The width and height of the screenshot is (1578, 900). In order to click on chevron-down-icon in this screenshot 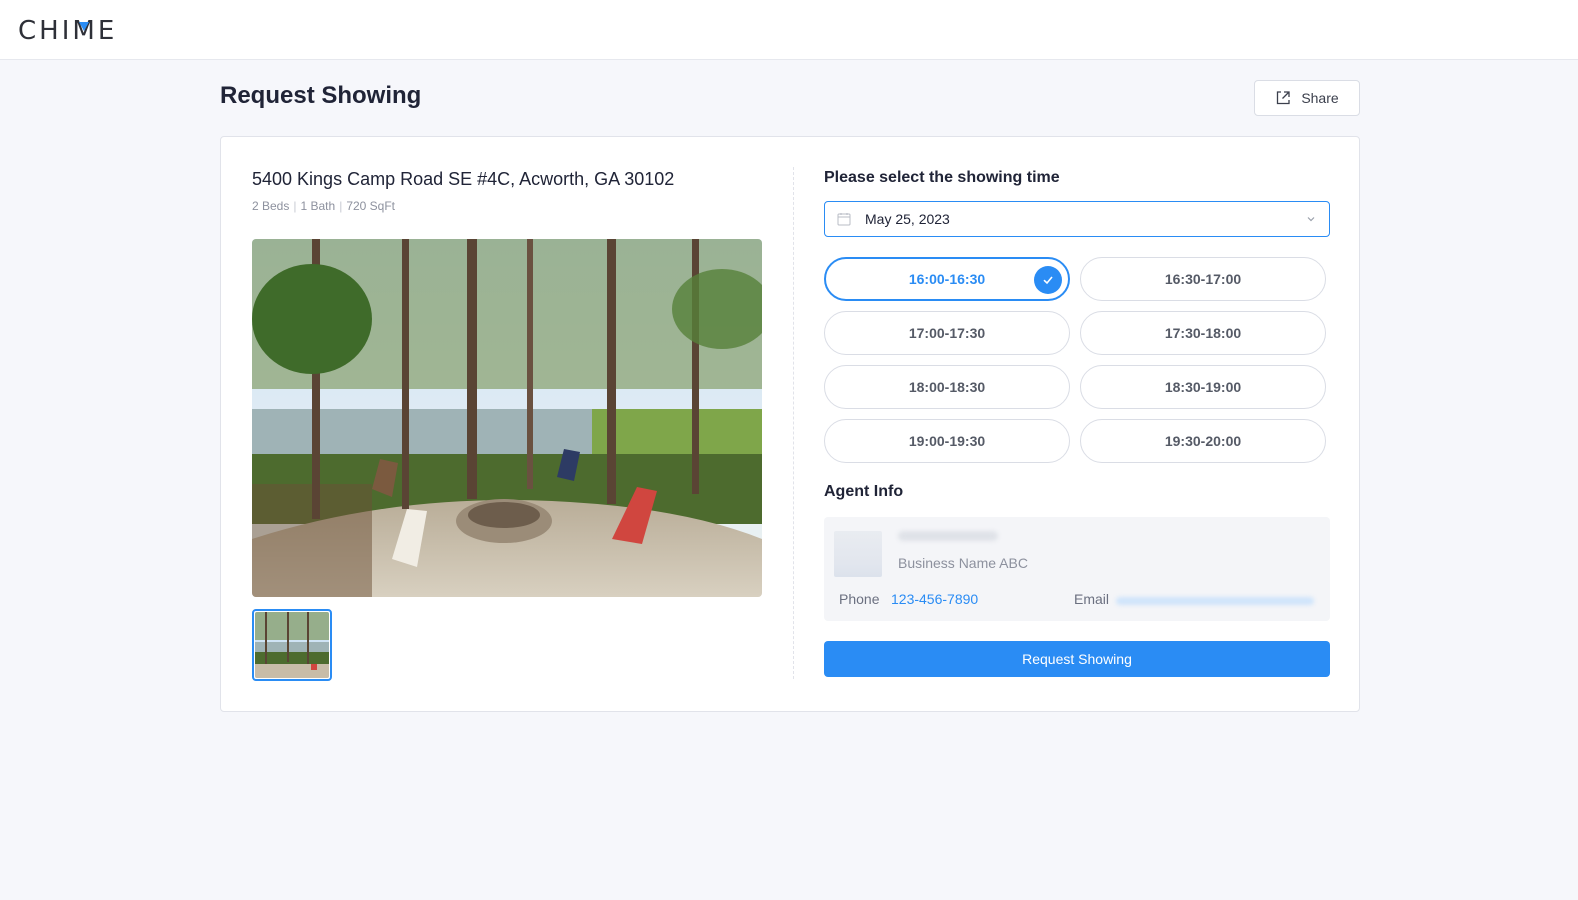, I will do `click(1311, 219)`.